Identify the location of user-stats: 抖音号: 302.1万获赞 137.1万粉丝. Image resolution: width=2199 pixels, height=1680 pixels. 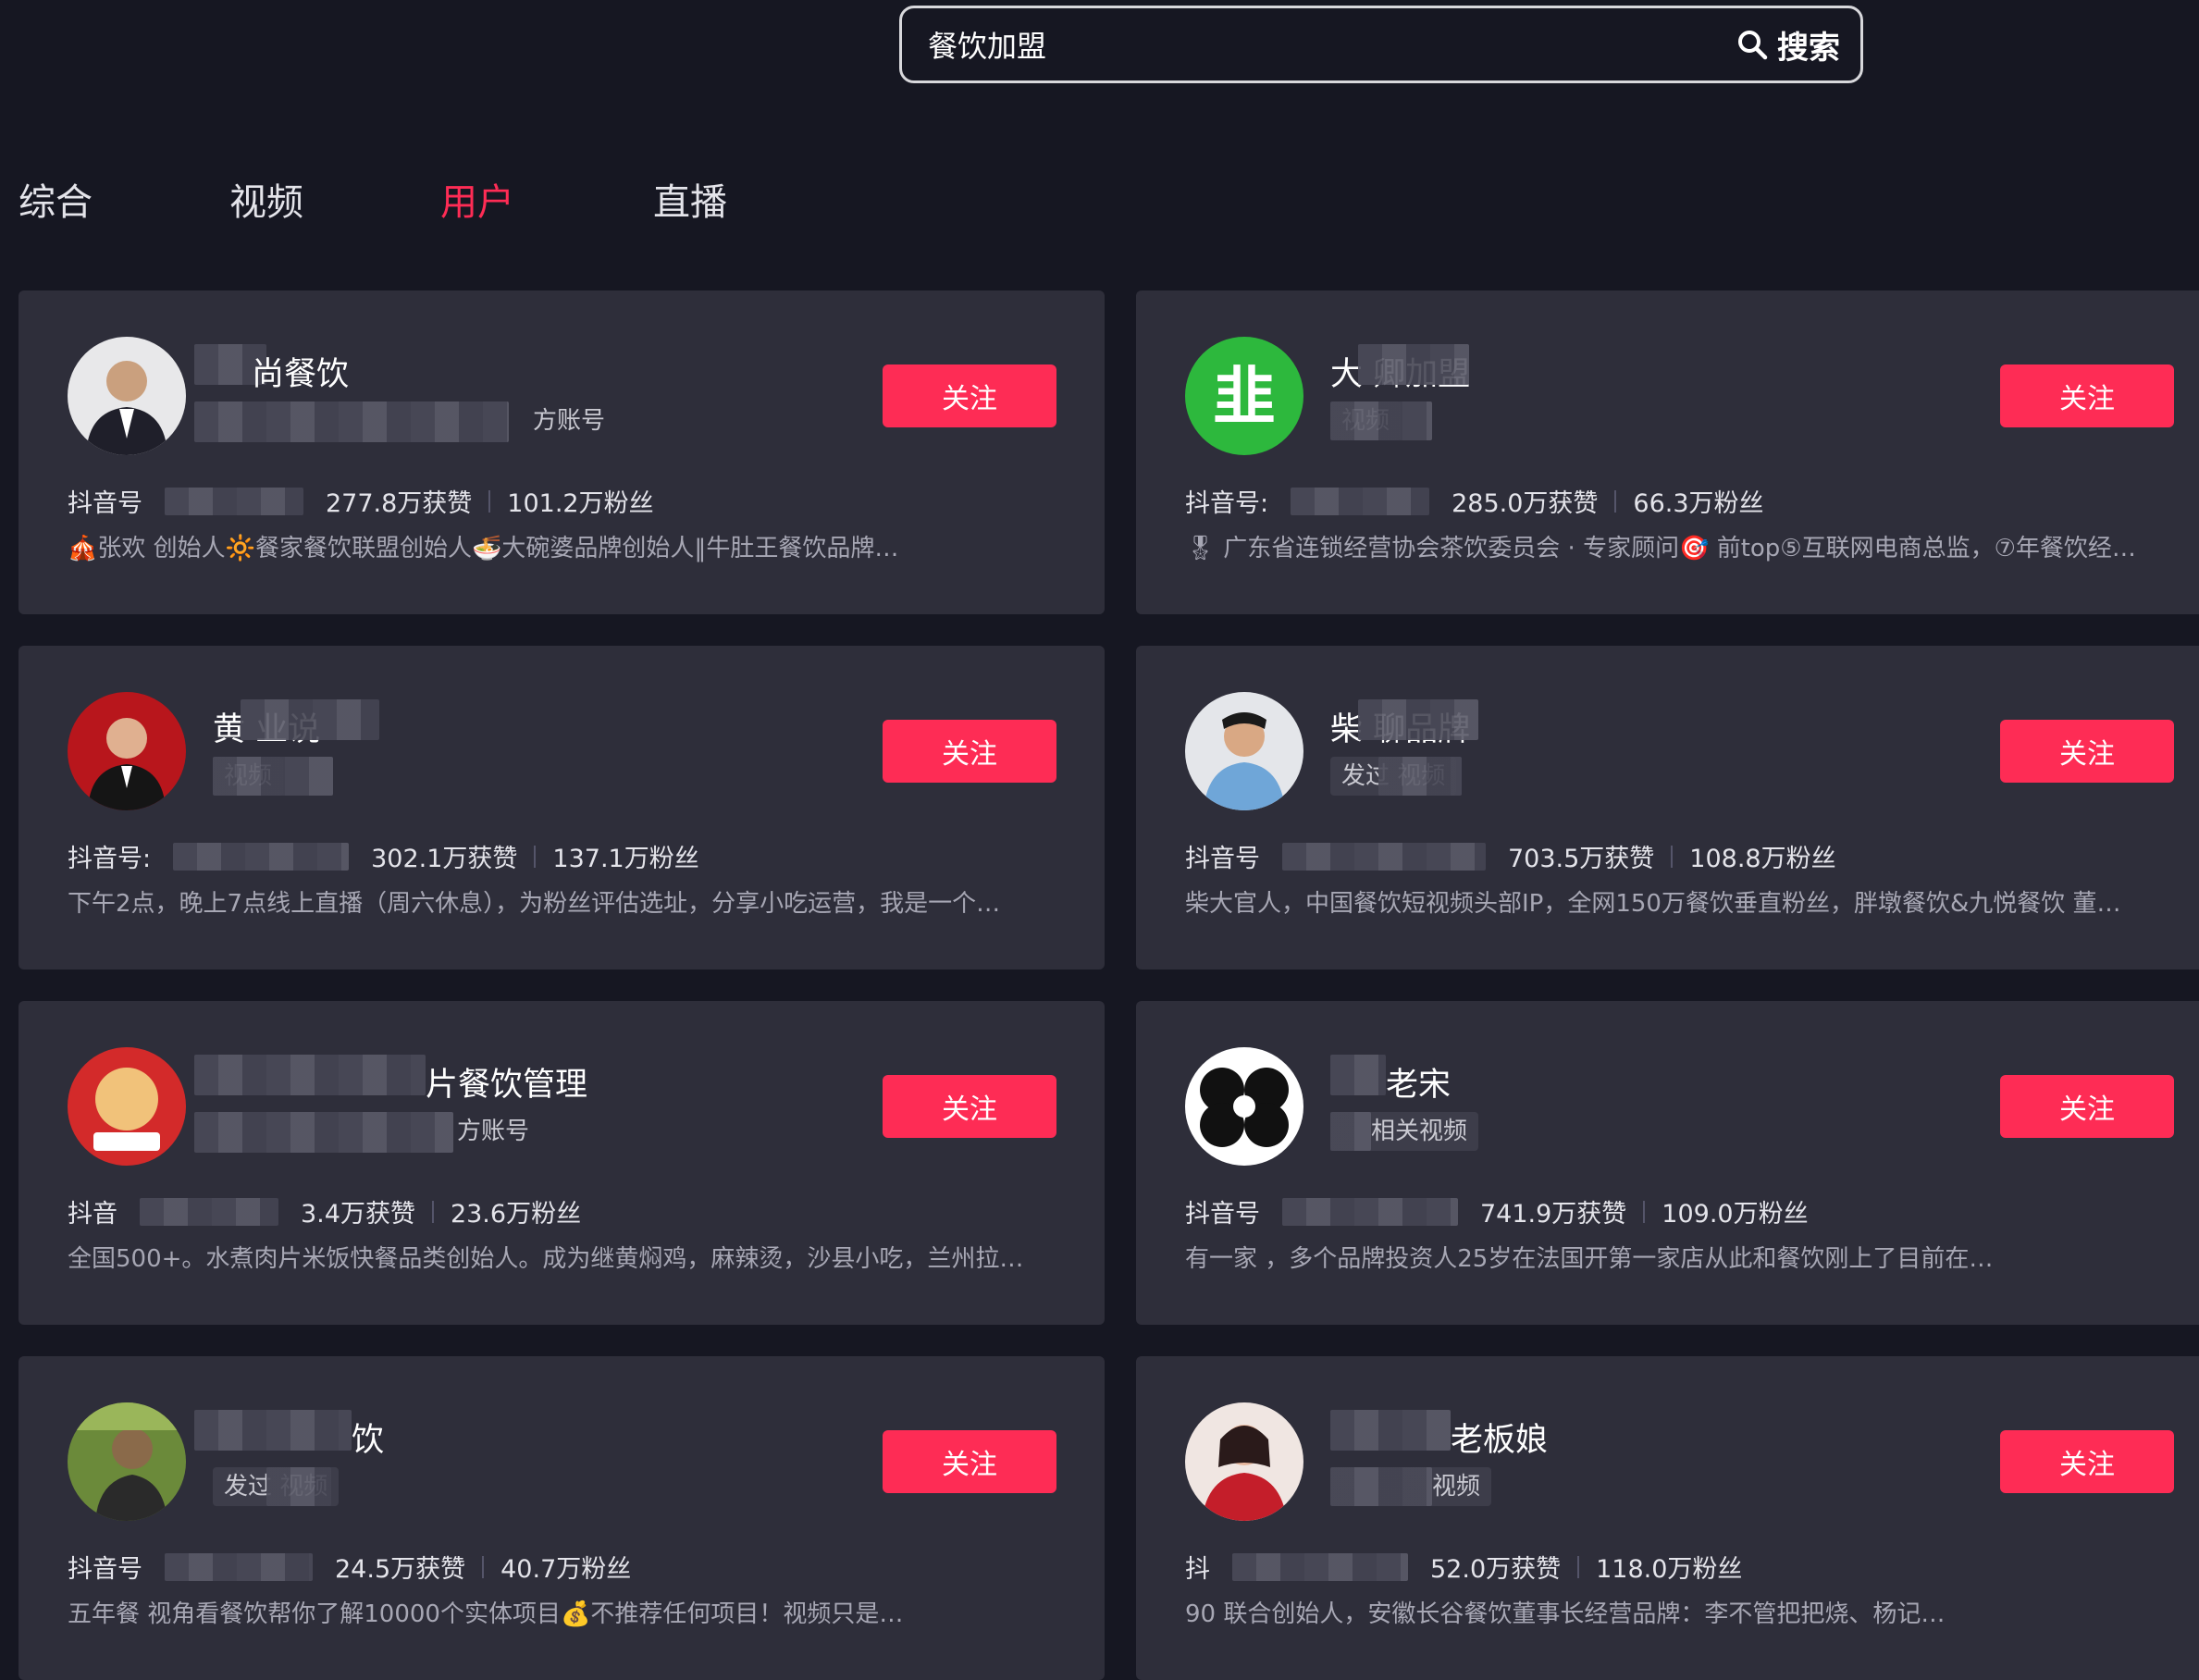
(384, 856).